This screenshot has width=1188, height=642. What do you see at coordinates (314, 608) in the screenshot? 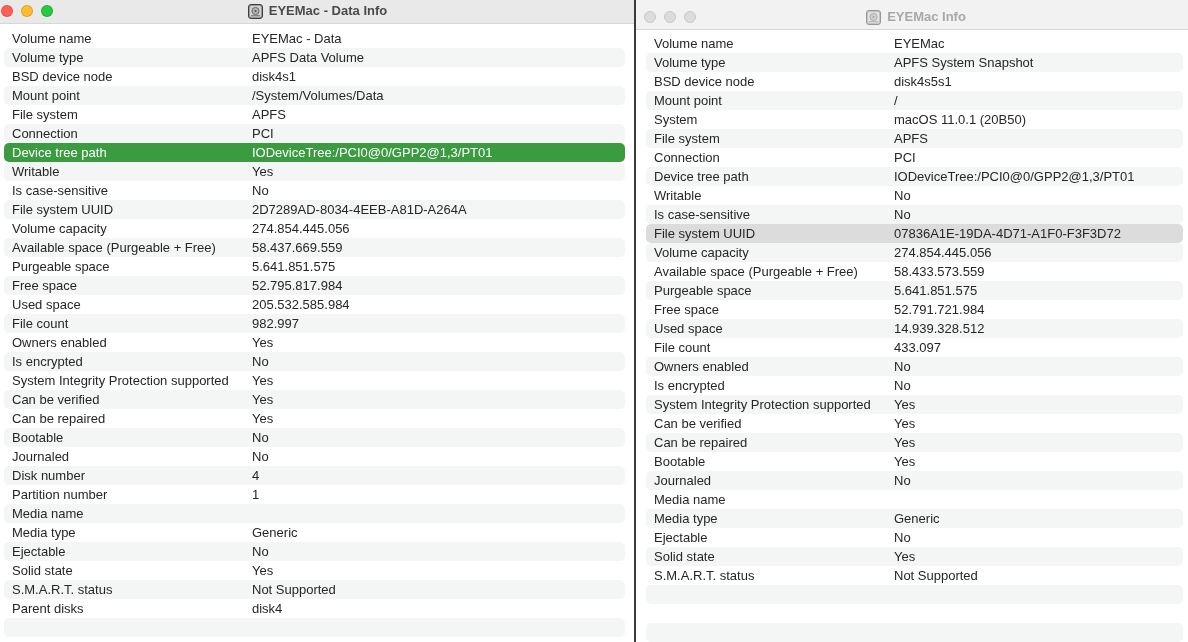
I see `table-row: Parent disks disk4` at bounding box center [314, 608].